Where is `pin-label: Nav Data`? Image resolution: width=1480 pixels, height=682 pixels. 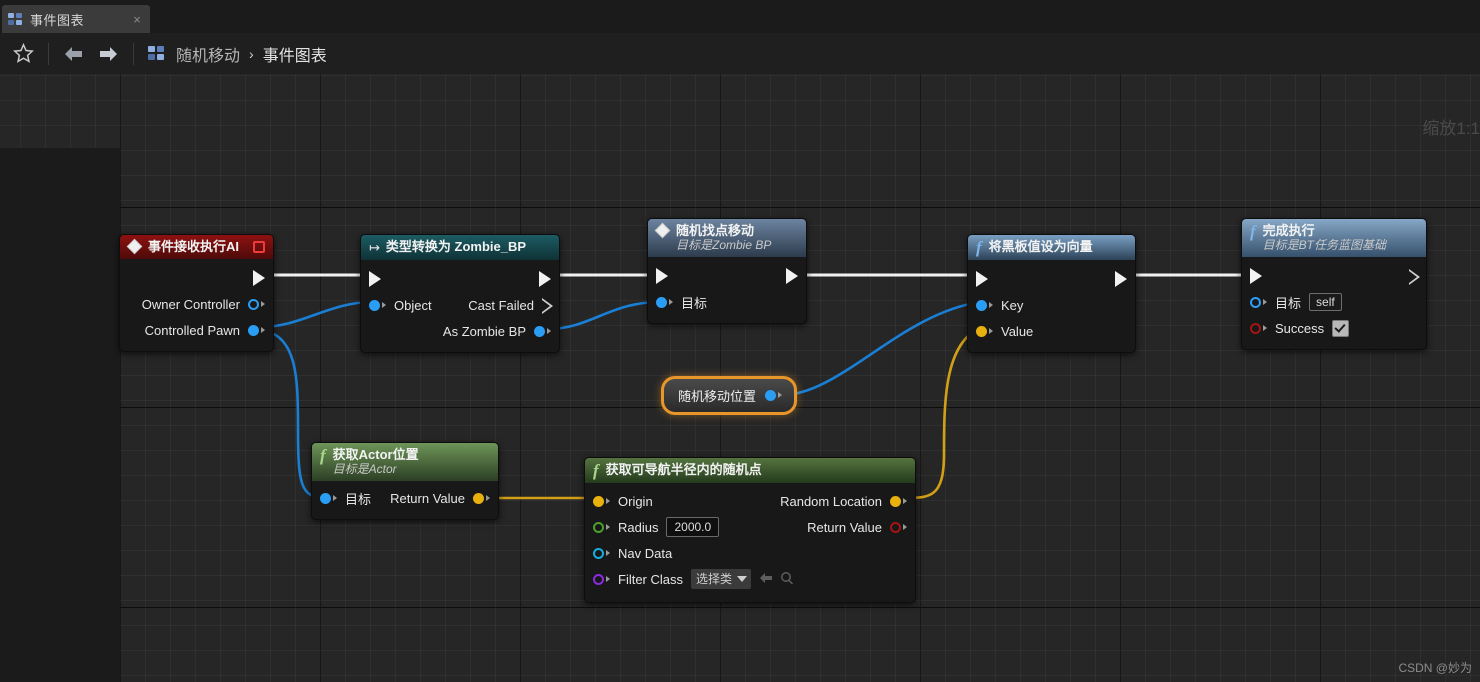 pin-label: Nav Data is located at coordinates (645, 553).